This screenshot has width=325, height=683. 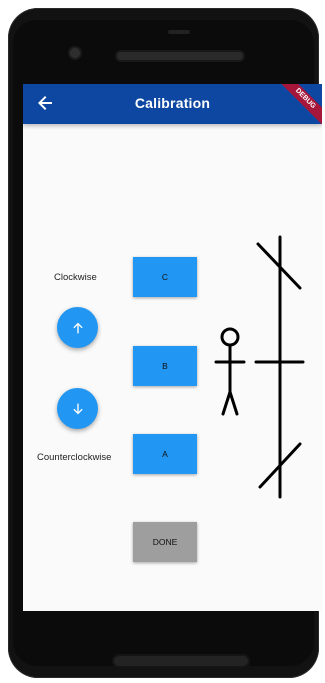 I want to click on rotate-counterclockwise-button, so click(x=77, y=408).